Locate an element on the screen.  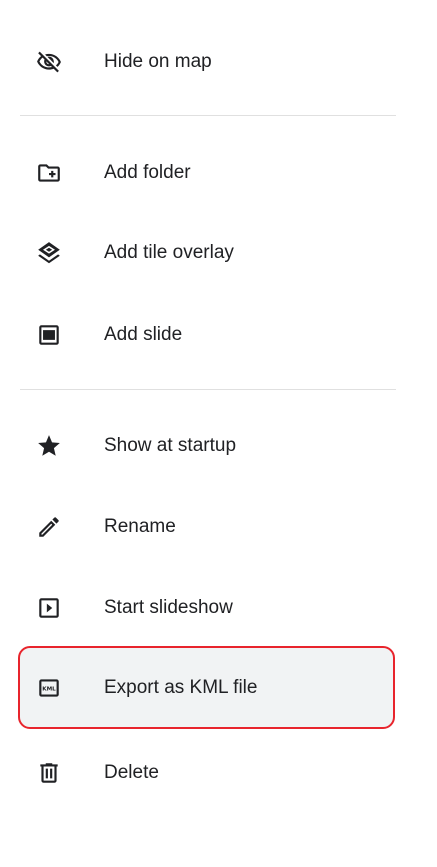
menu-item-label: Show at startup is located at coordinates (170, 445).